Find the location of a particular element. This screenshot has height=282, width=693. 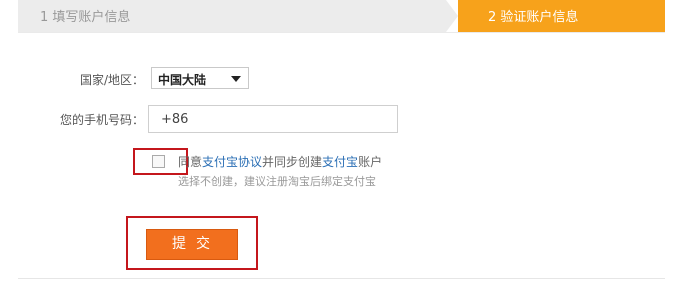

step-progress-bar: 1 填写账户信息 2 验证账户信息 is located at coordinates (341, 16).